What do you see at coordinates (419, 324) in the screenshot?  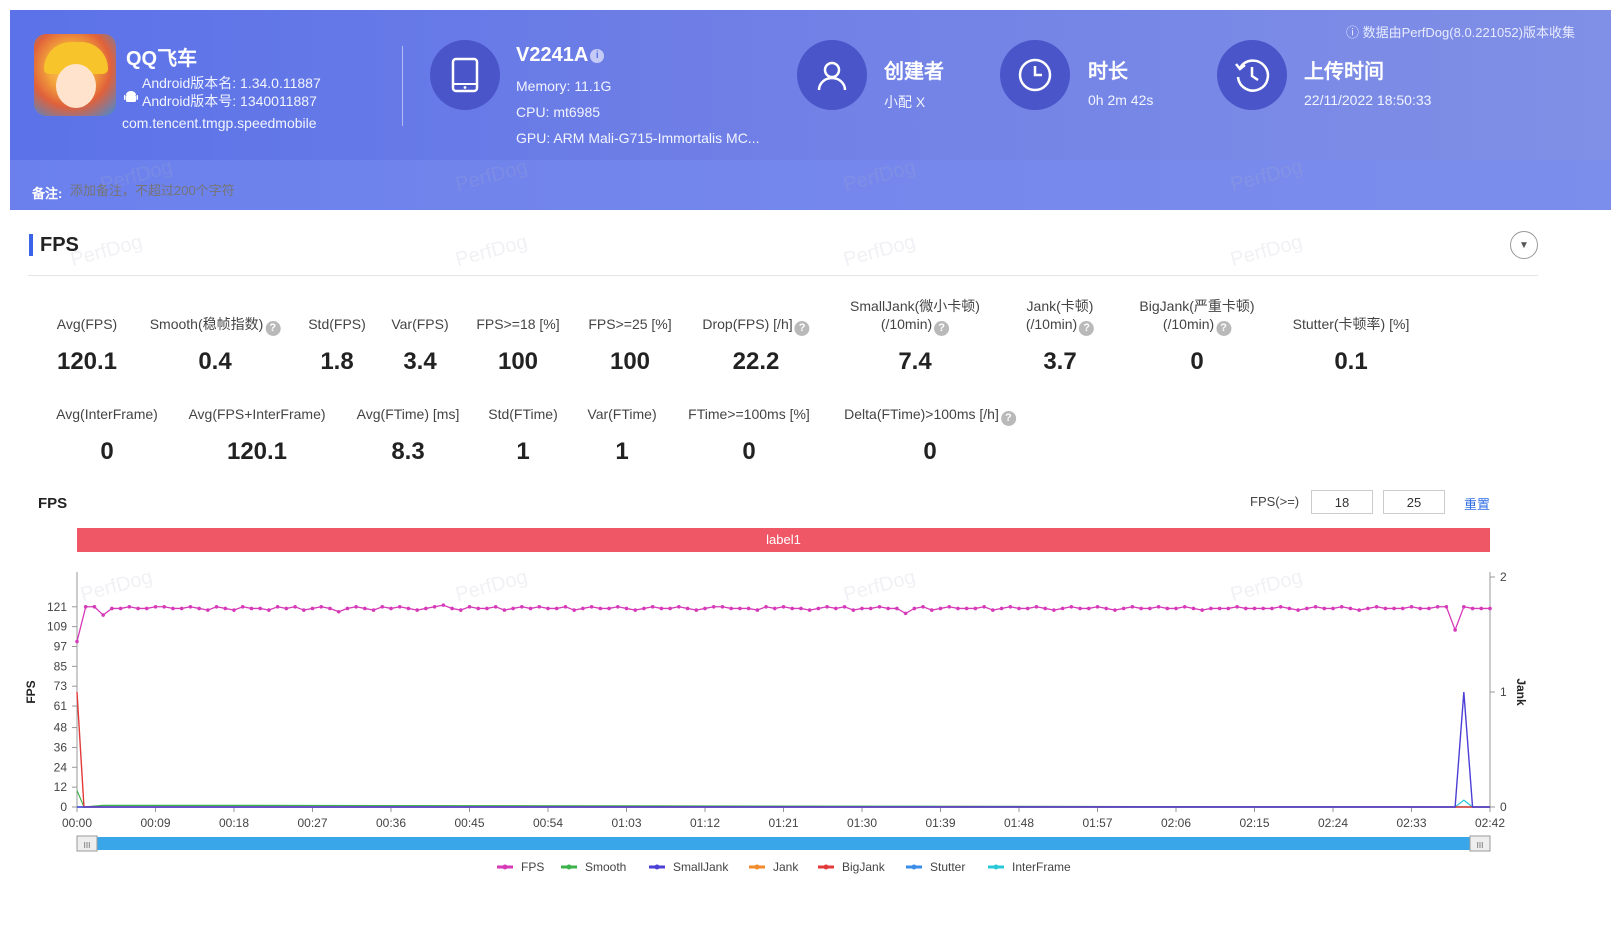 I see `stat-label: Var(FPS)` at bounding box center [419, 324].